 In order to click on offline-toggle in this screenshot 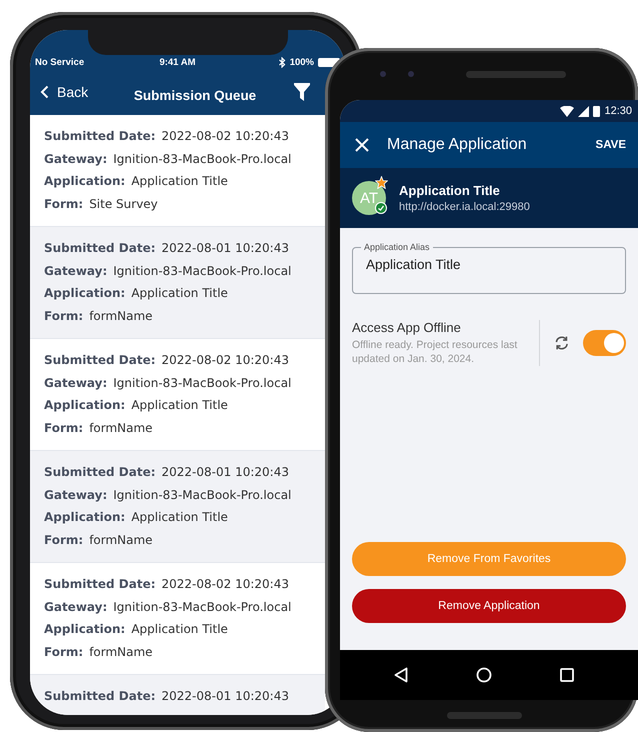, I will do `click(604, 343)`.